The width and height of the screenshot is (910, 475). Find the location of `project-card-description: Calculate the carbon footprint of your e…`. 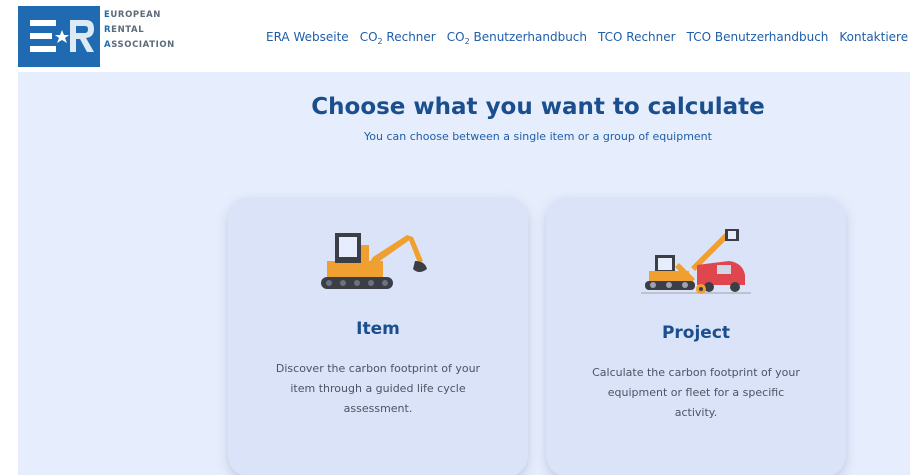

project-card-description: Calculate the carbon footprint of your e… is located at coordinates (696, 392).